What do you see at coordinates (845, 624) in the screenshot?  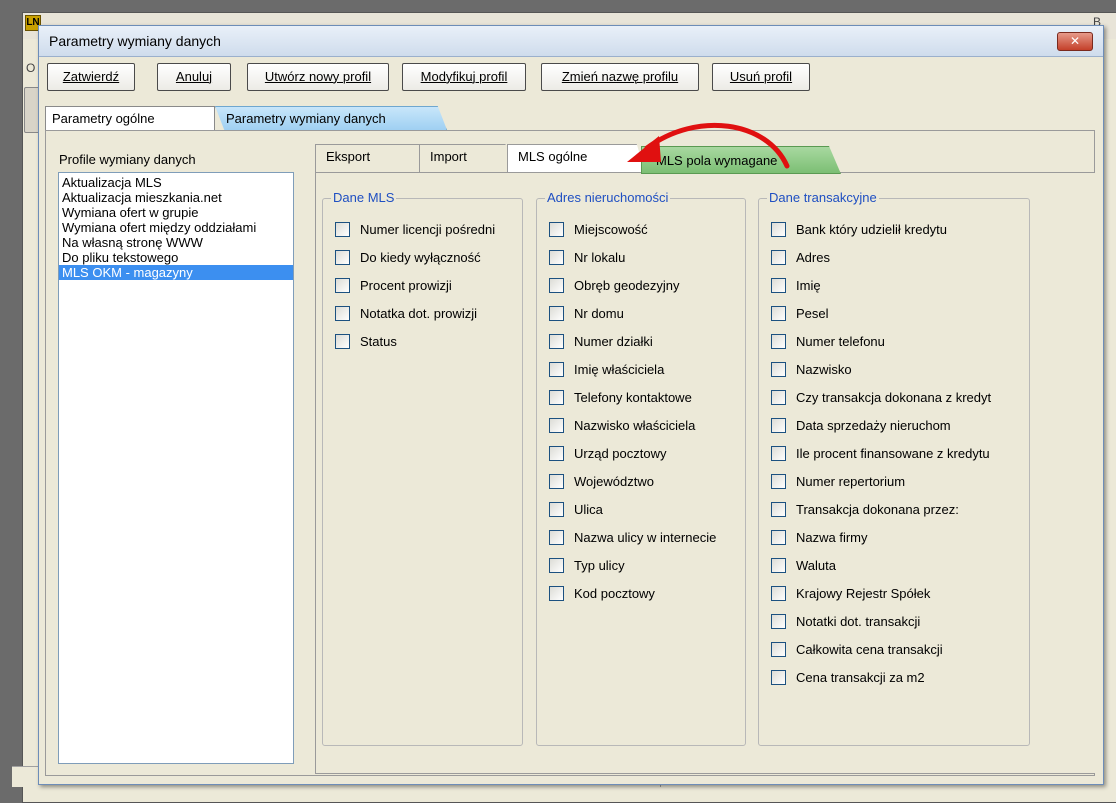 I see `checkbox-row: Notatki dot. transakcji` at bounding box center [845, 624].